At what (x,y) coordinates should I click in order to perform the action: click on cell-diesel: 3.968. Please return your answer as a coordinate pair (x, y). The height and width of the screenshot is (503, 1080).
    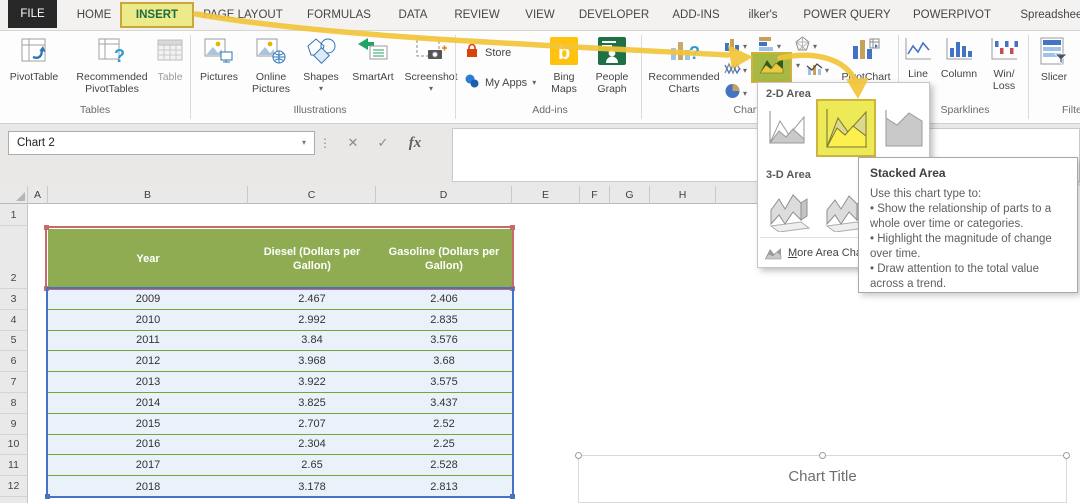
    Looking at the image, I should click on (312, 361).